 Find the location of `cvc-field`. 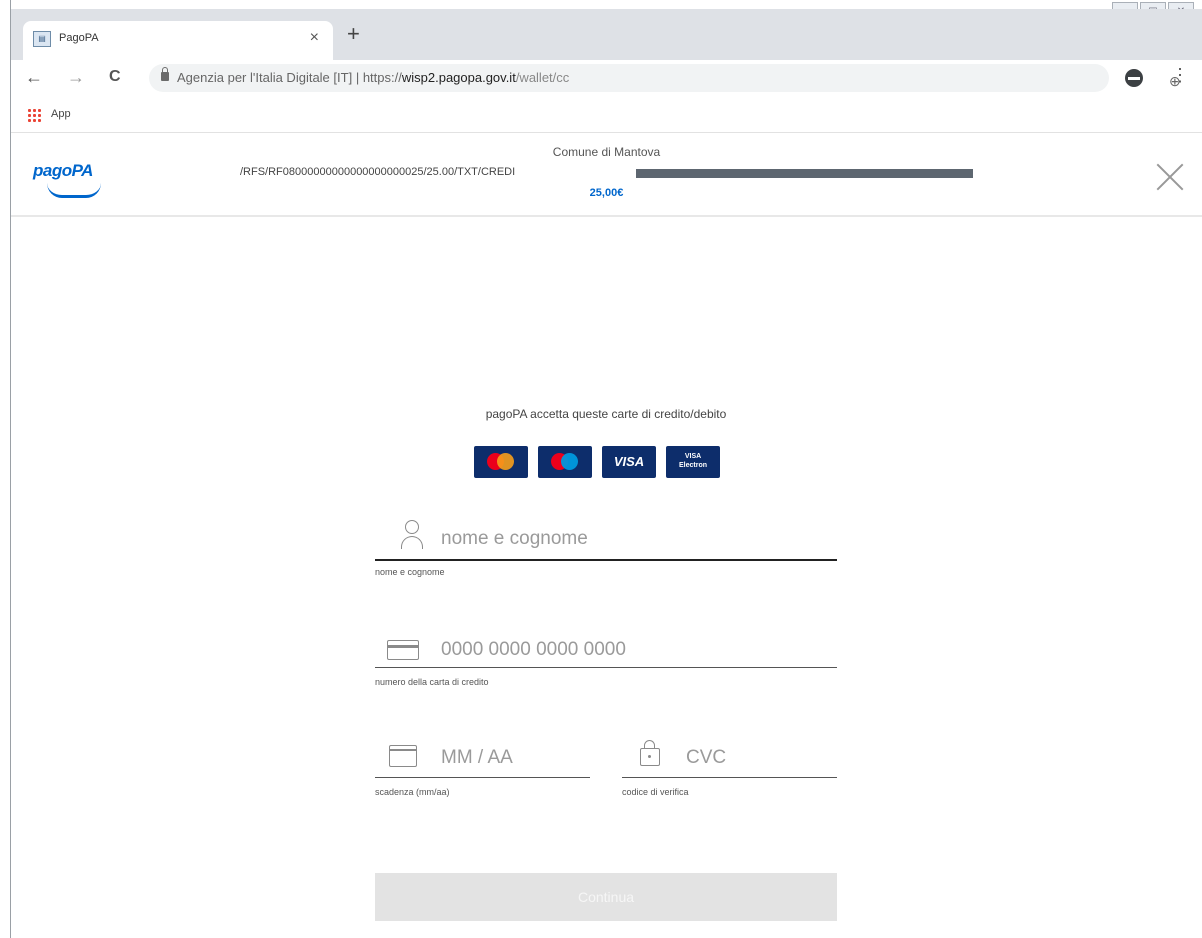

cvc-field is located at coordinates (729, 755).